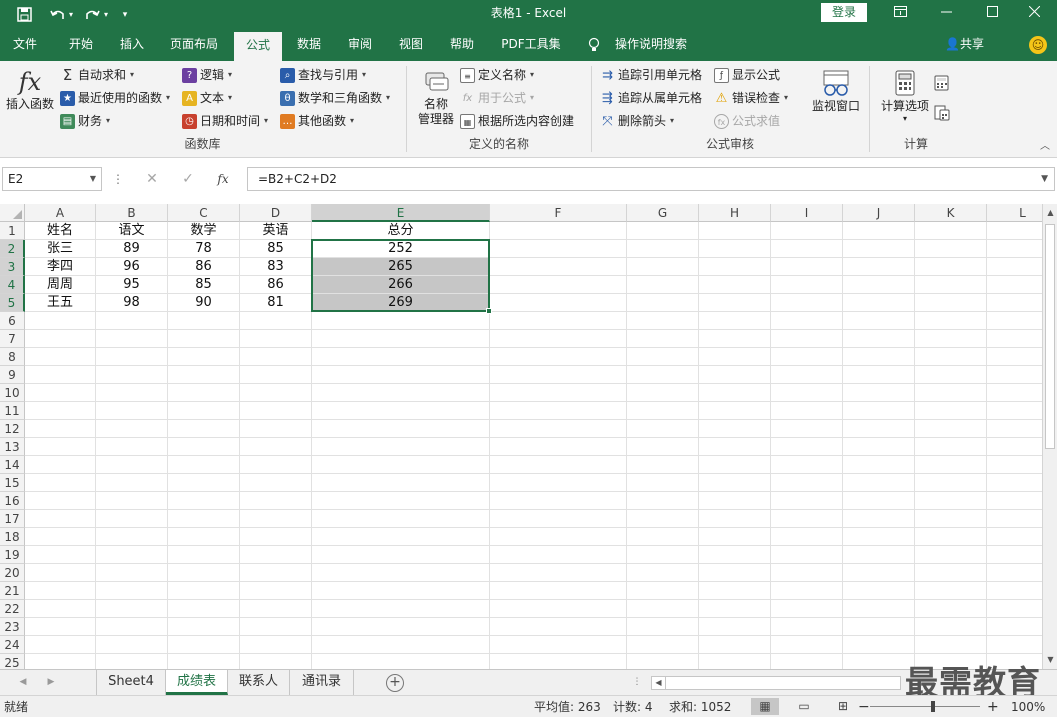  I want to click on math-trig-button: θ 数学和三角函数 ▾, so click(335, 98).